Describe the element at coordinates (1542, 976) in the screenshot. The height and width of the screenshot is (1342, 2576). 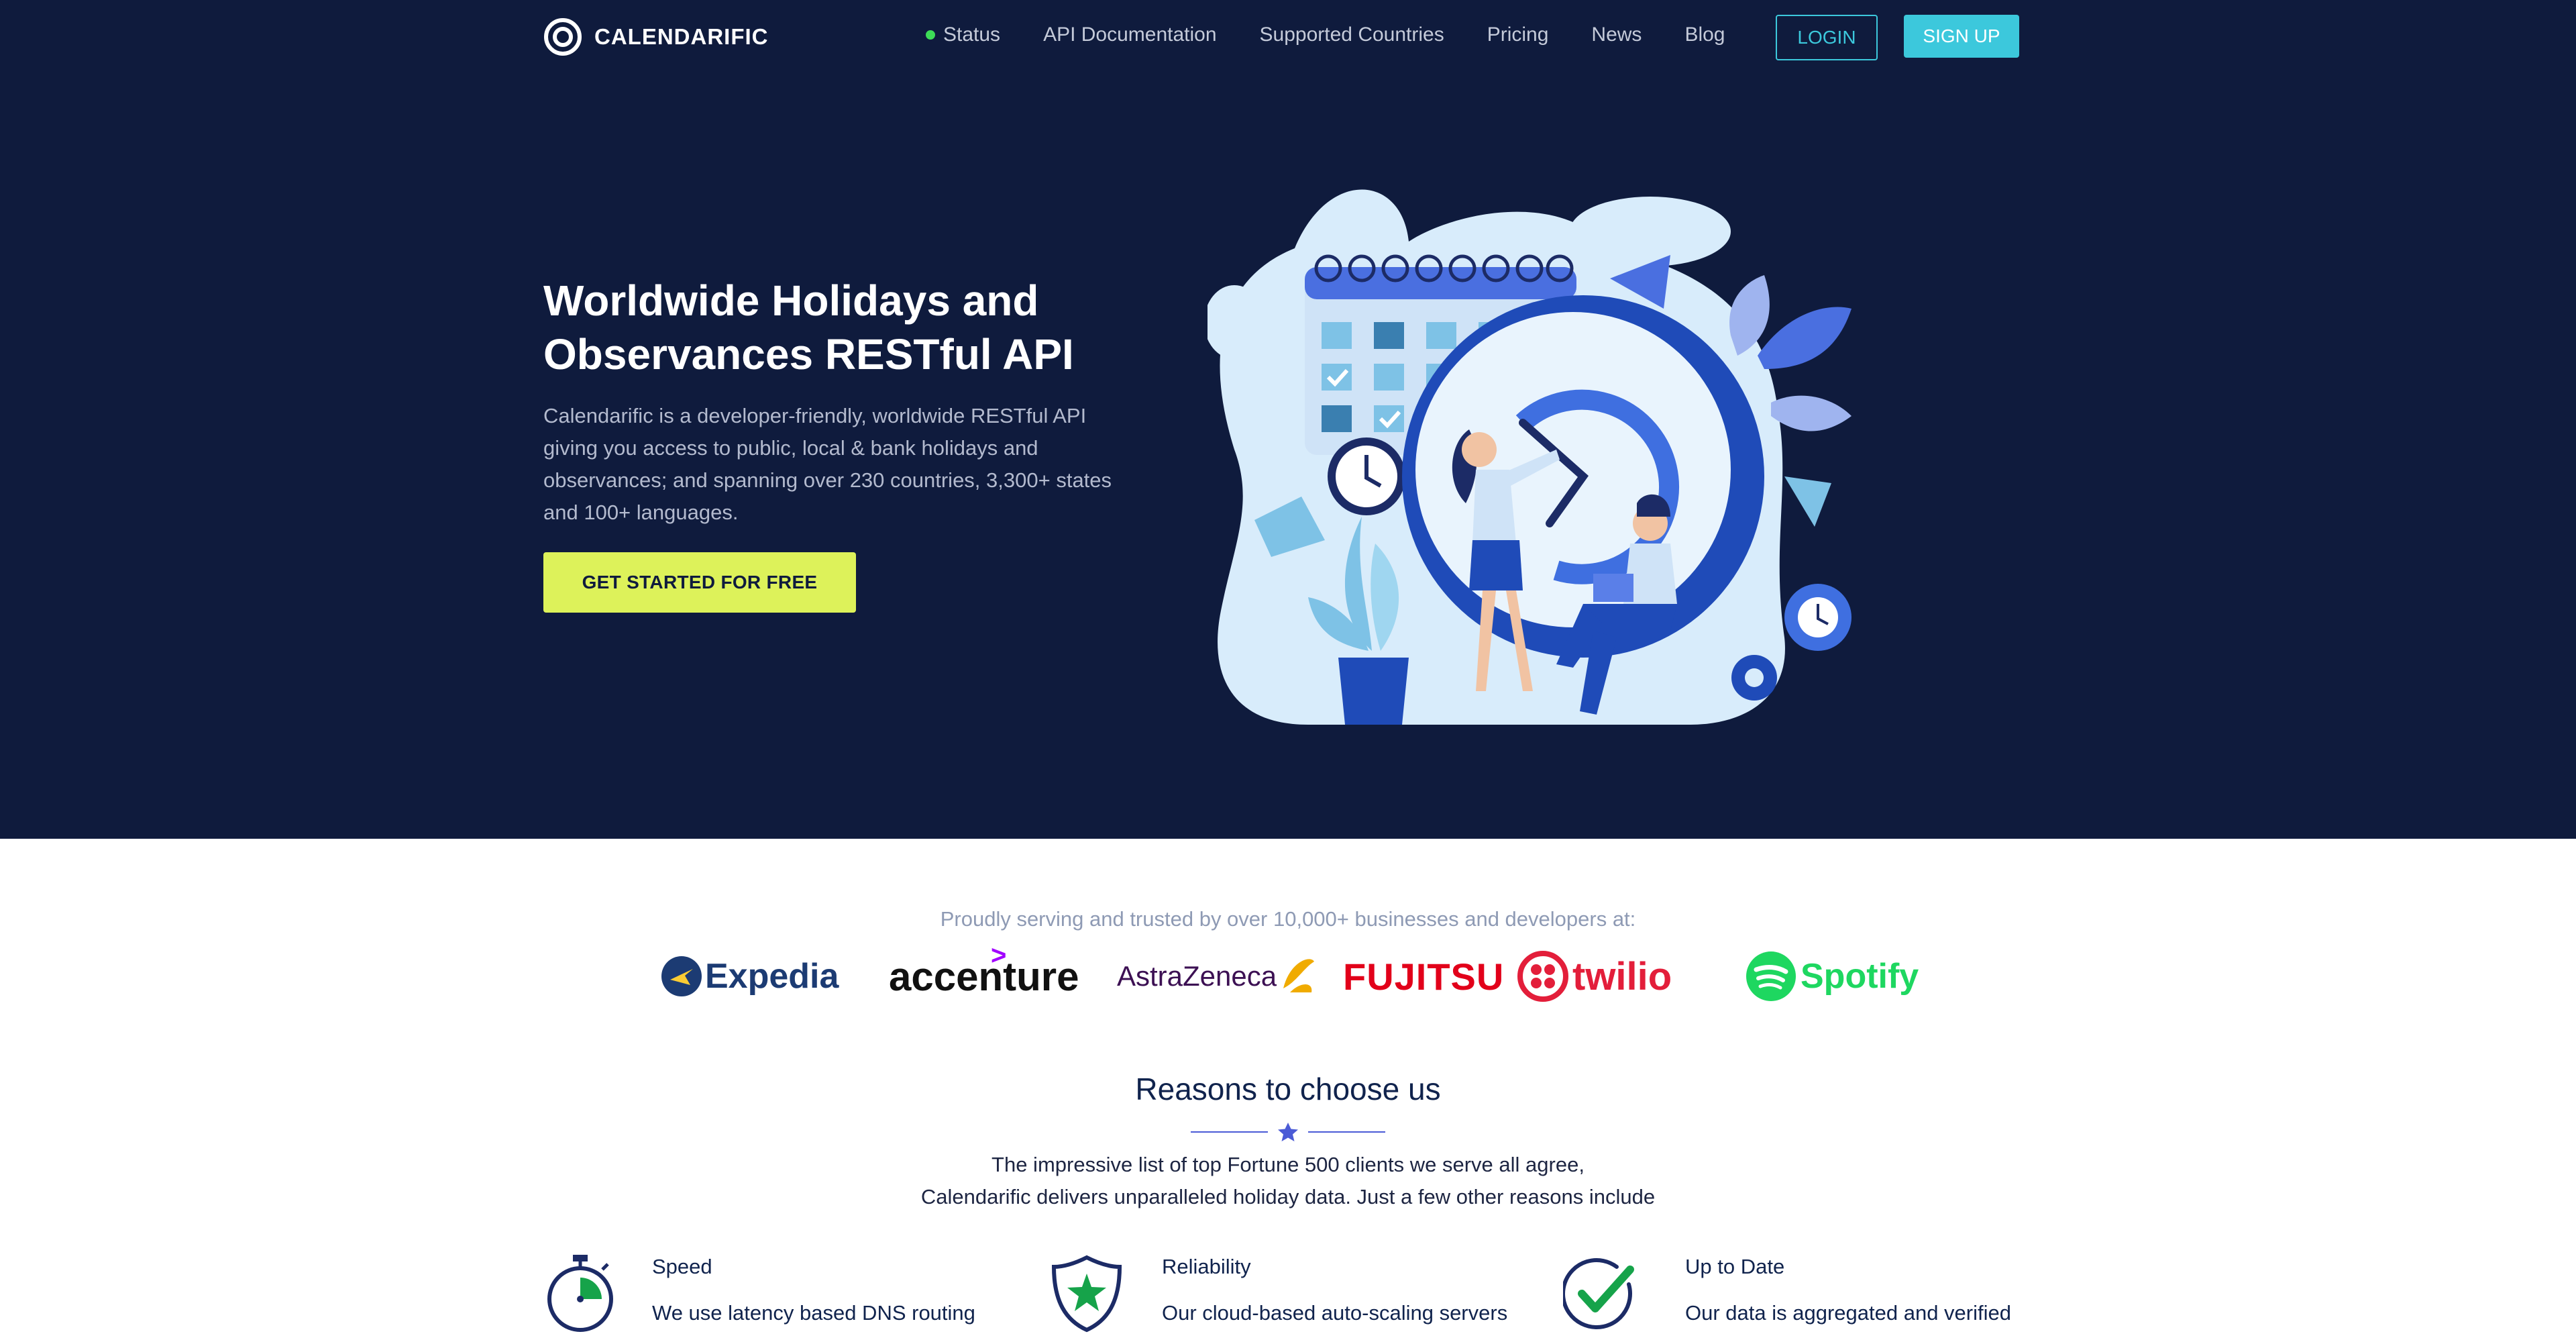
I see `twilio-icon` at that location.